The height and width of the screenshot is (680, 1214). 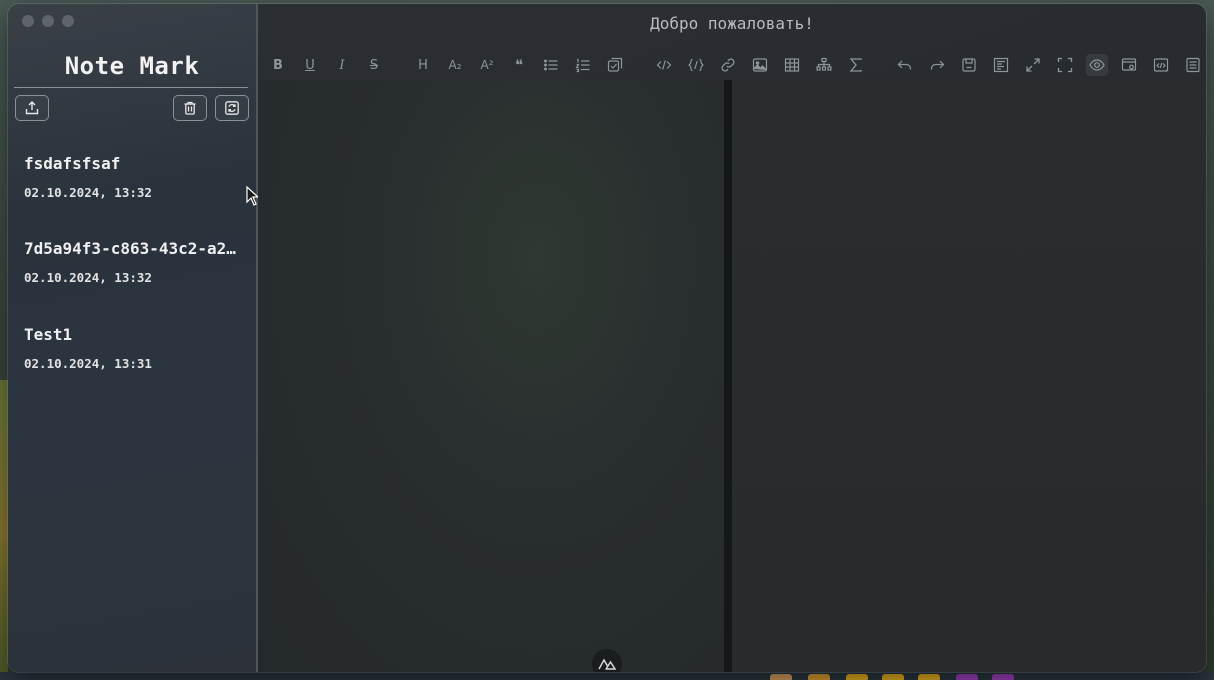 I want to click on superscript-icon: A², so click(x=487, y=65).